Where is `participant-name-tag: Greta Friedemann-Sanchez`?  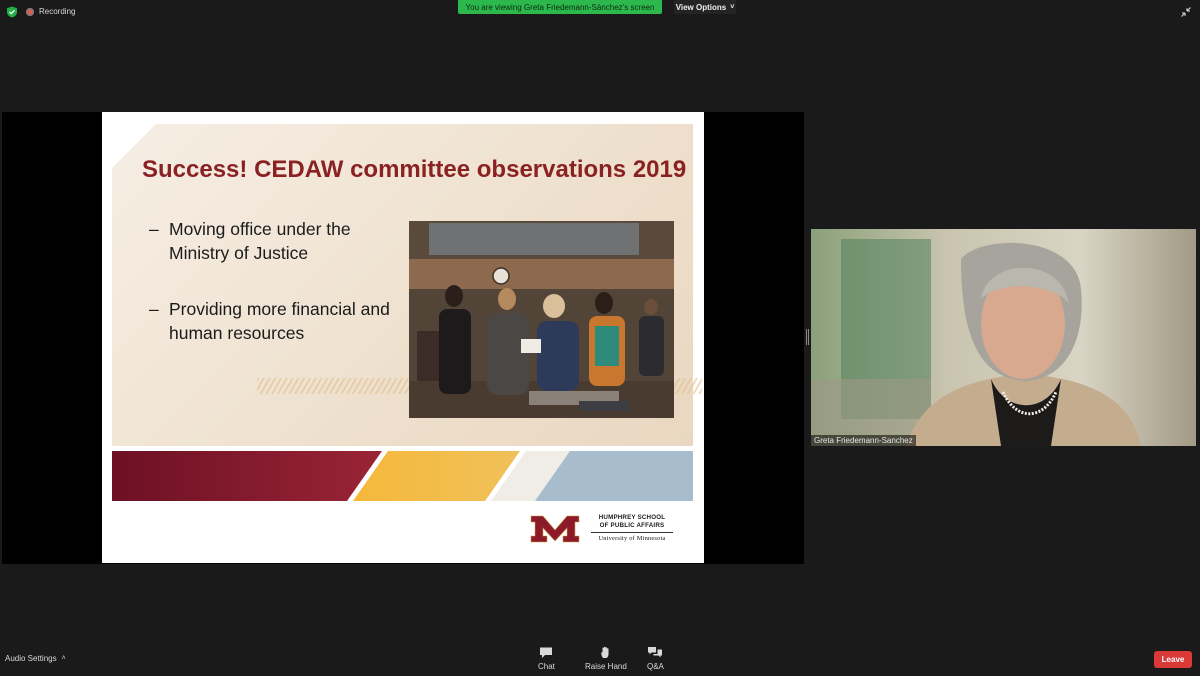 participant-name-tag: Greta Friedemann-Sanchez is located at coordinates (863, 440).